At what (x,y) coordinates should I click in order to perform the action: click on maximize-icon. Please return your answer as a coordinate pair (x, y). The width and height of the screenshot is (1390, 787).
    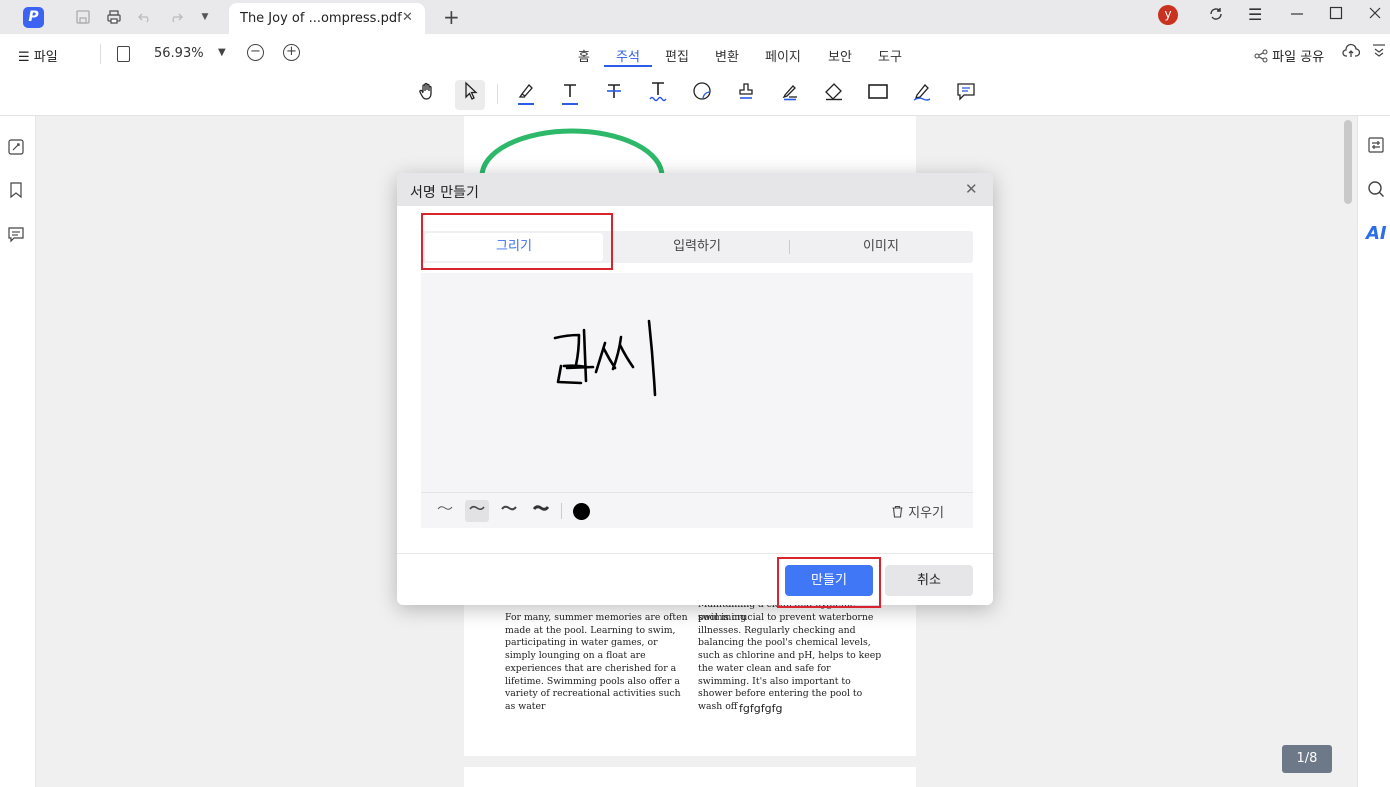
    Looking at the image, I should click on (1336, 15).